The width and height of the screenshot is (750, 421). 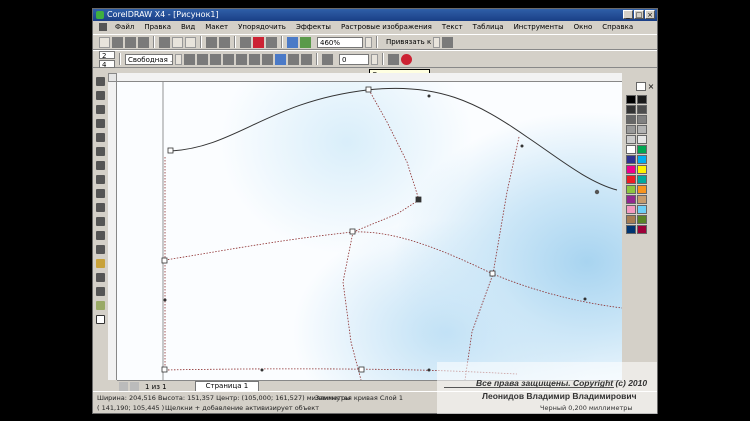 What do you see at coordinates (107, 54) in the screenshot?
I see `node-count-field: 2` at bounding box center [107, 54].